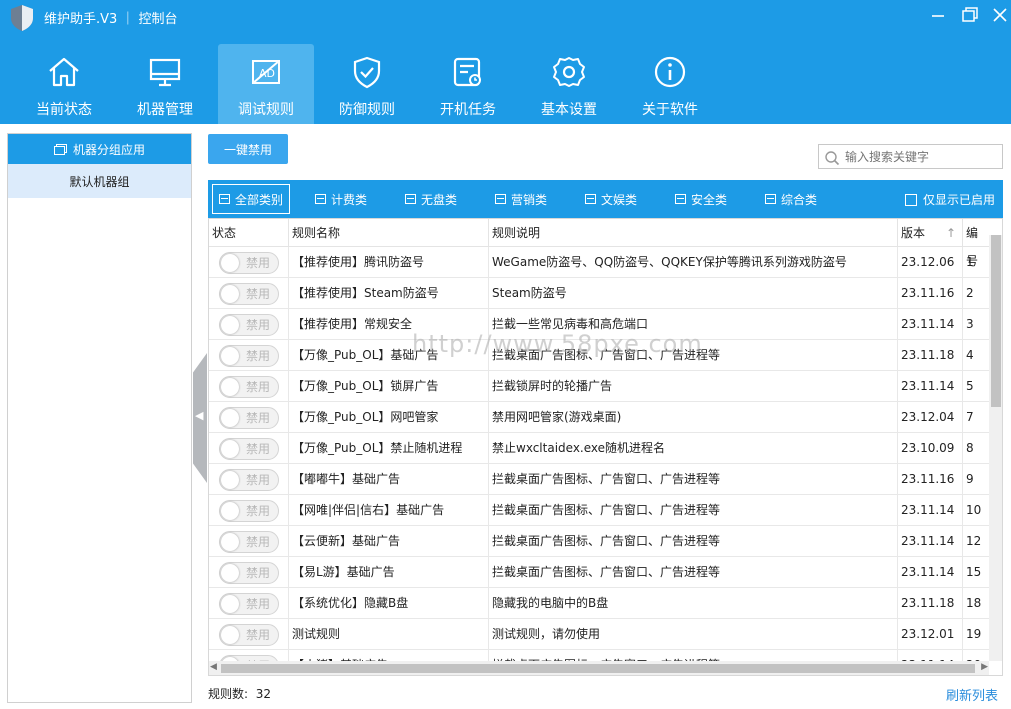  Describe the element at coordinates (99, 149) in the screenshot. I see `machine-group-header: 机器分组应用` at that location.